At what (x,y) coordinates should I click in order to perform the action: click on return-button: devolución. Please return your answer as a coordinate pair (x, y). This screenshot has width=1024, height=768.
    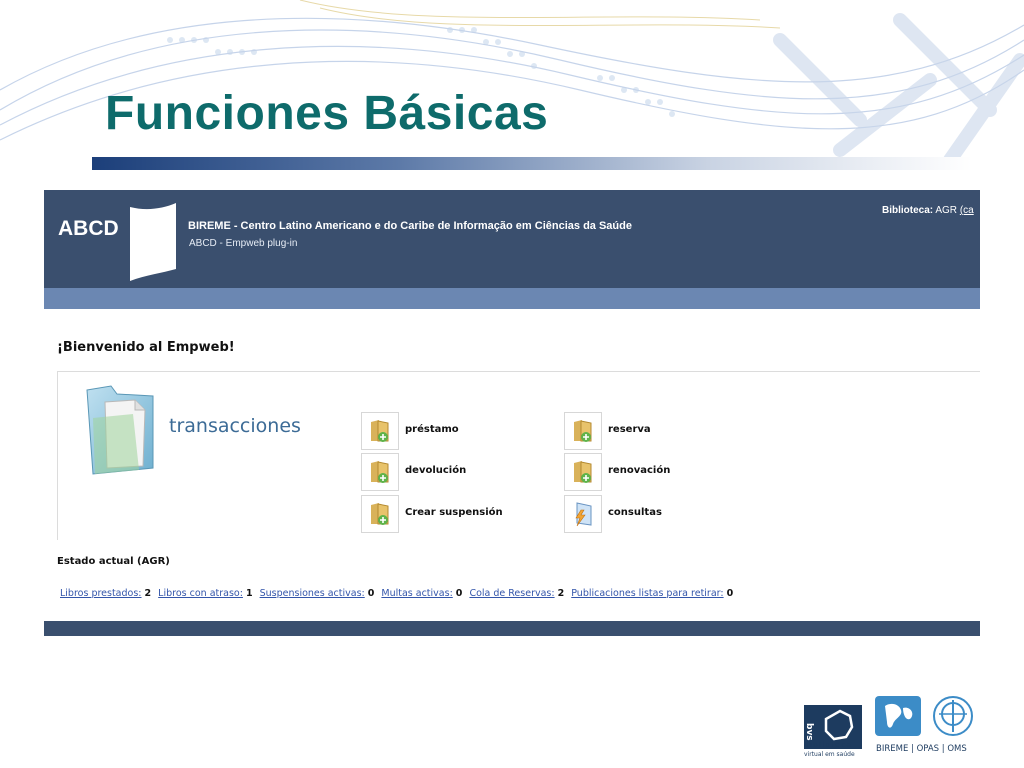
    Looking at the image, I should click on (461, 472).